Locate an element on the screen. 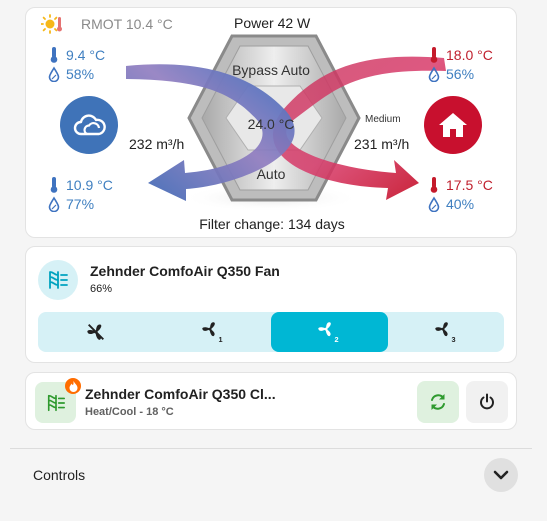 This screenshot has height=521, width=547. extract-air-temperature: 18.0 °C is located at coordinates (460, 55).